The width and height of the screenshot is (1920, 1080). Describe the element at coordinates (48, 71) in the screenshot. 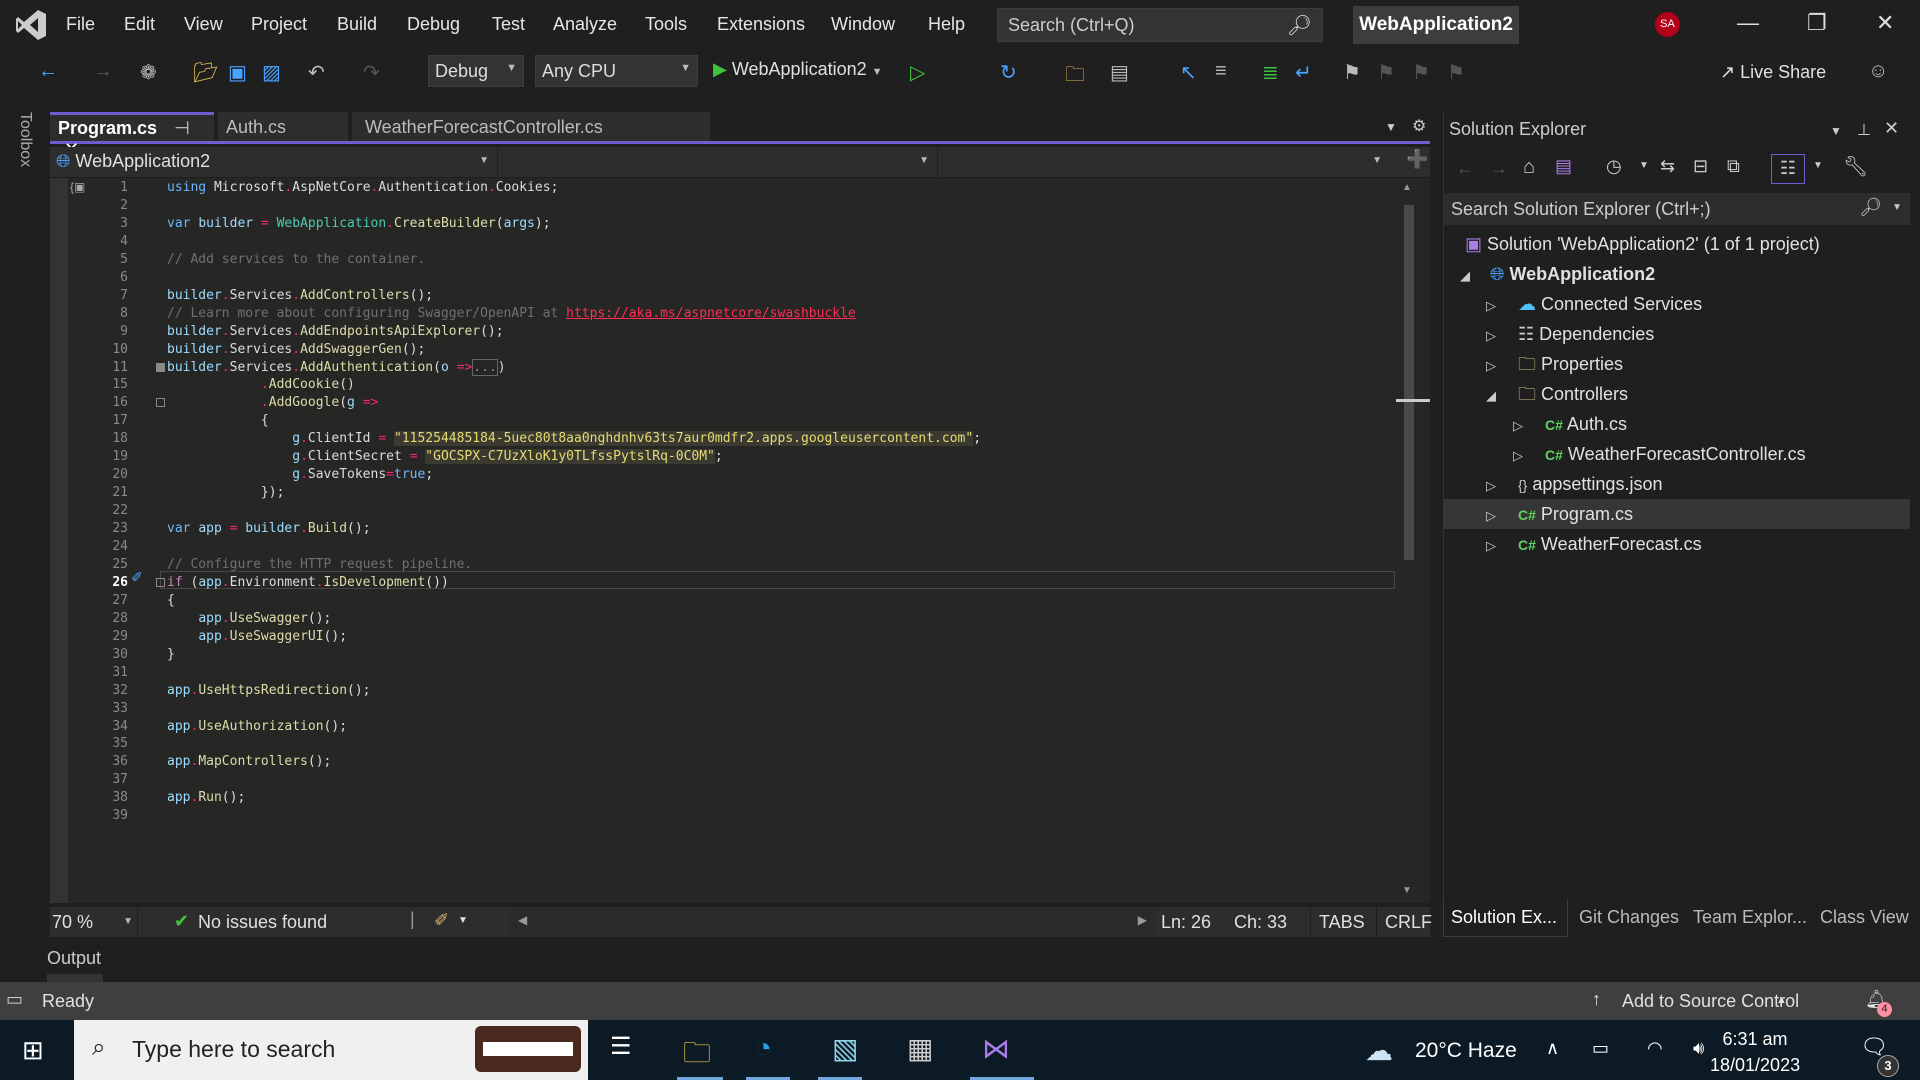

I see `navigate-back-icon: ←` at that location.